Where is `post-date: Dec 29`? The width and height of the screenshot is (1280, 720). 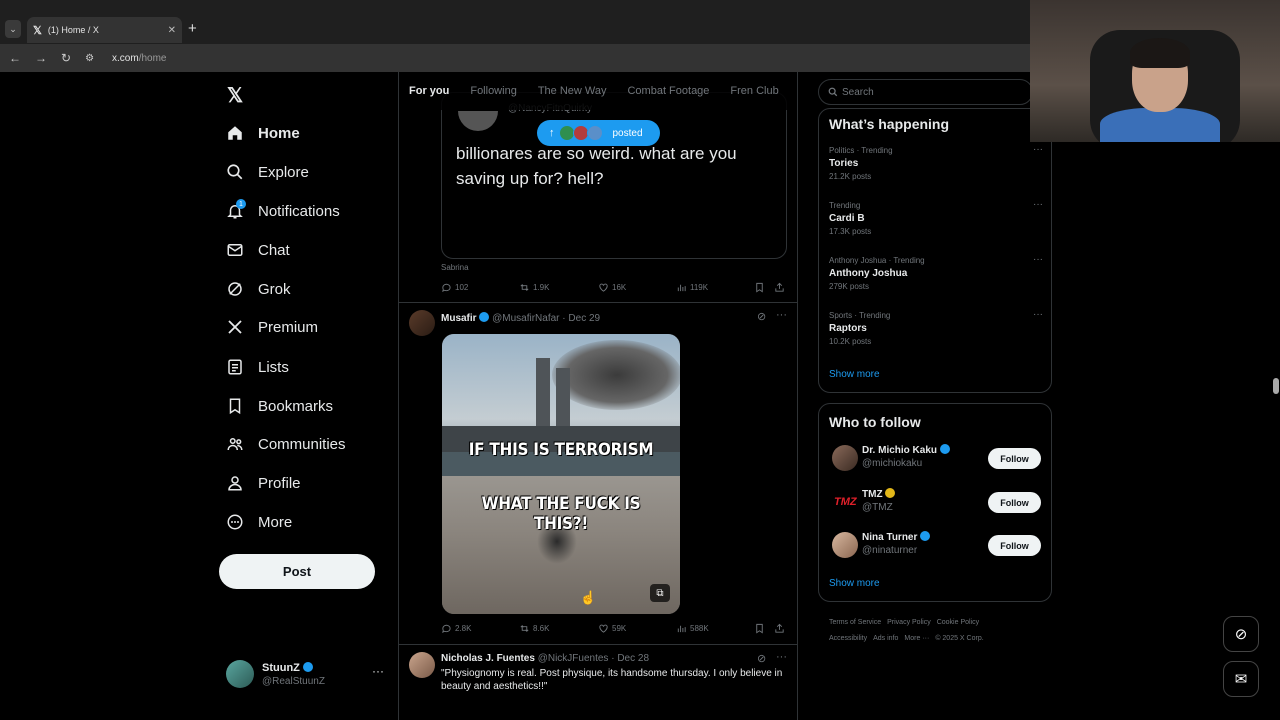 post-date: Dec 29 is located at coordinates (584, 318).